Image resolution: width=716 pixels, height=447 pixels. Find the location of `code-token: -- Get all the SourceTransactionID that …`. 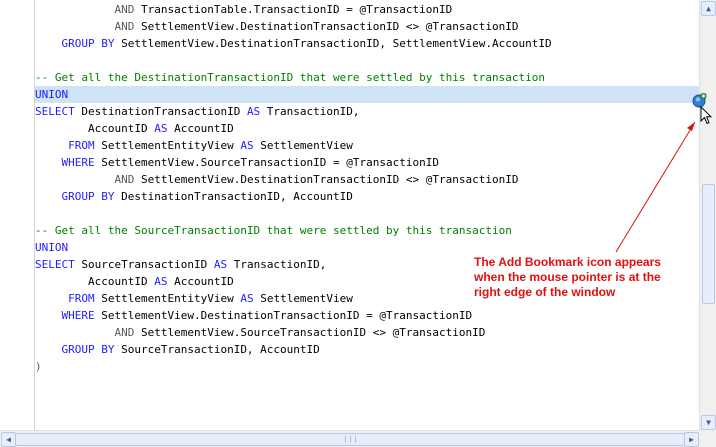

code-token: -- Get all the SourceTransactionID that … is located at coordinates (273, 230).